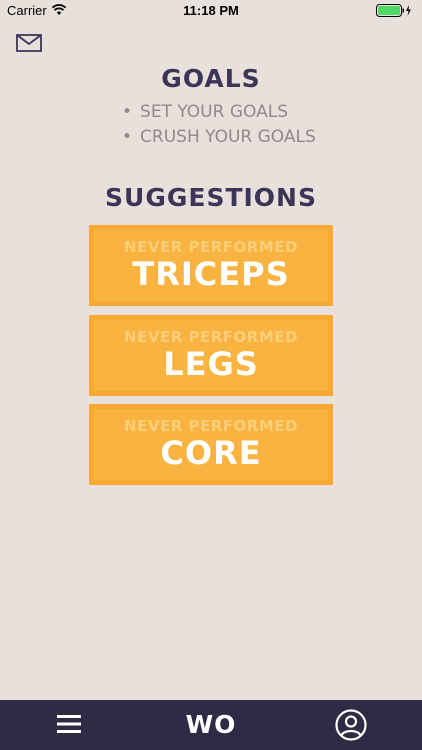  Describe the element at coordinates (211, 78) in the screenshot. I see `goals-title: GOALS` at that location.